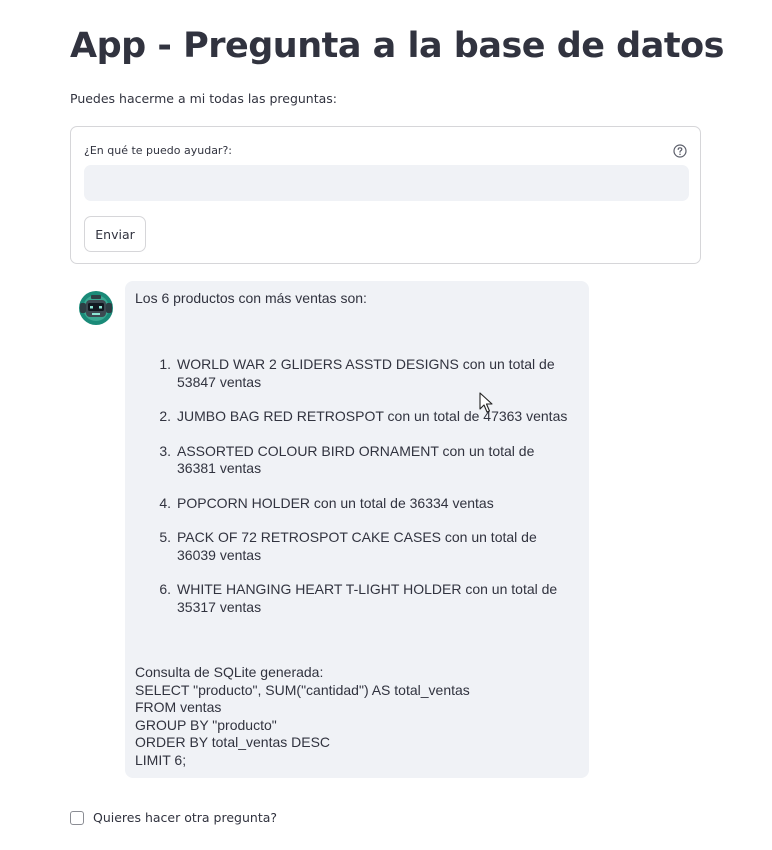 Image resolution: width=772 pixels, height=850 pixels. Describe the element at coordinates (229, 672) in the screenshot. I see `sql-line: Consulta de SQLite generada:` at that location.